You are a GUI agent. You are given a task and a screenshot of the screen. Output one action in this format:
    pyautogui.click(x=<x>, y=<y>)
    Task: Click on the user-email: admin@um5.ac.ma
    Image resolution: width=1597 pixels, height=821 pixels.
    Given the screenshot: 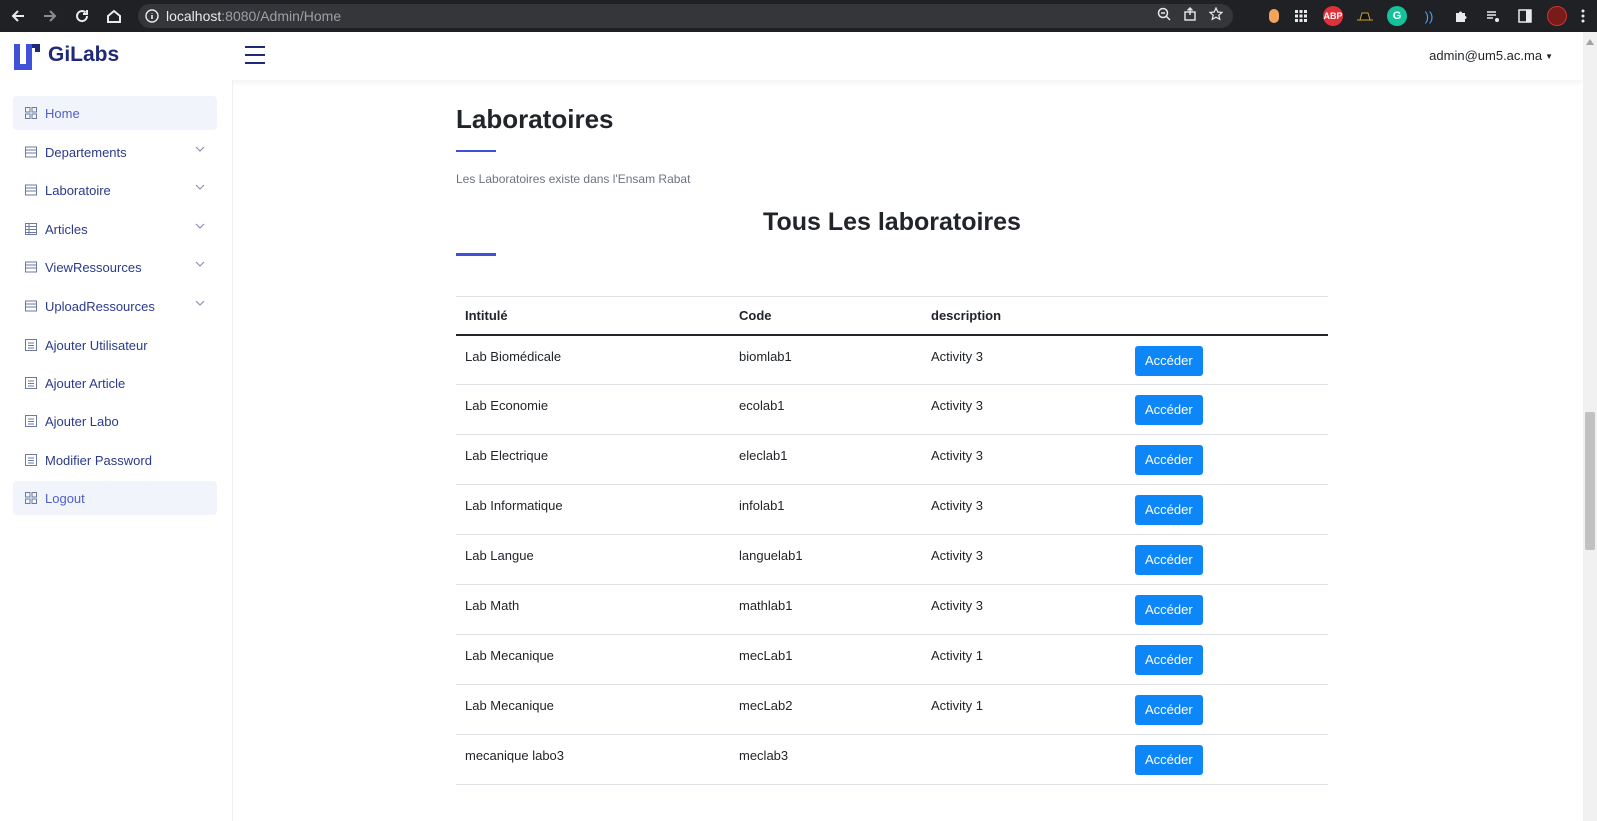 What is the action you would take?
    pyautogui.click(x=1486, y=55)
    